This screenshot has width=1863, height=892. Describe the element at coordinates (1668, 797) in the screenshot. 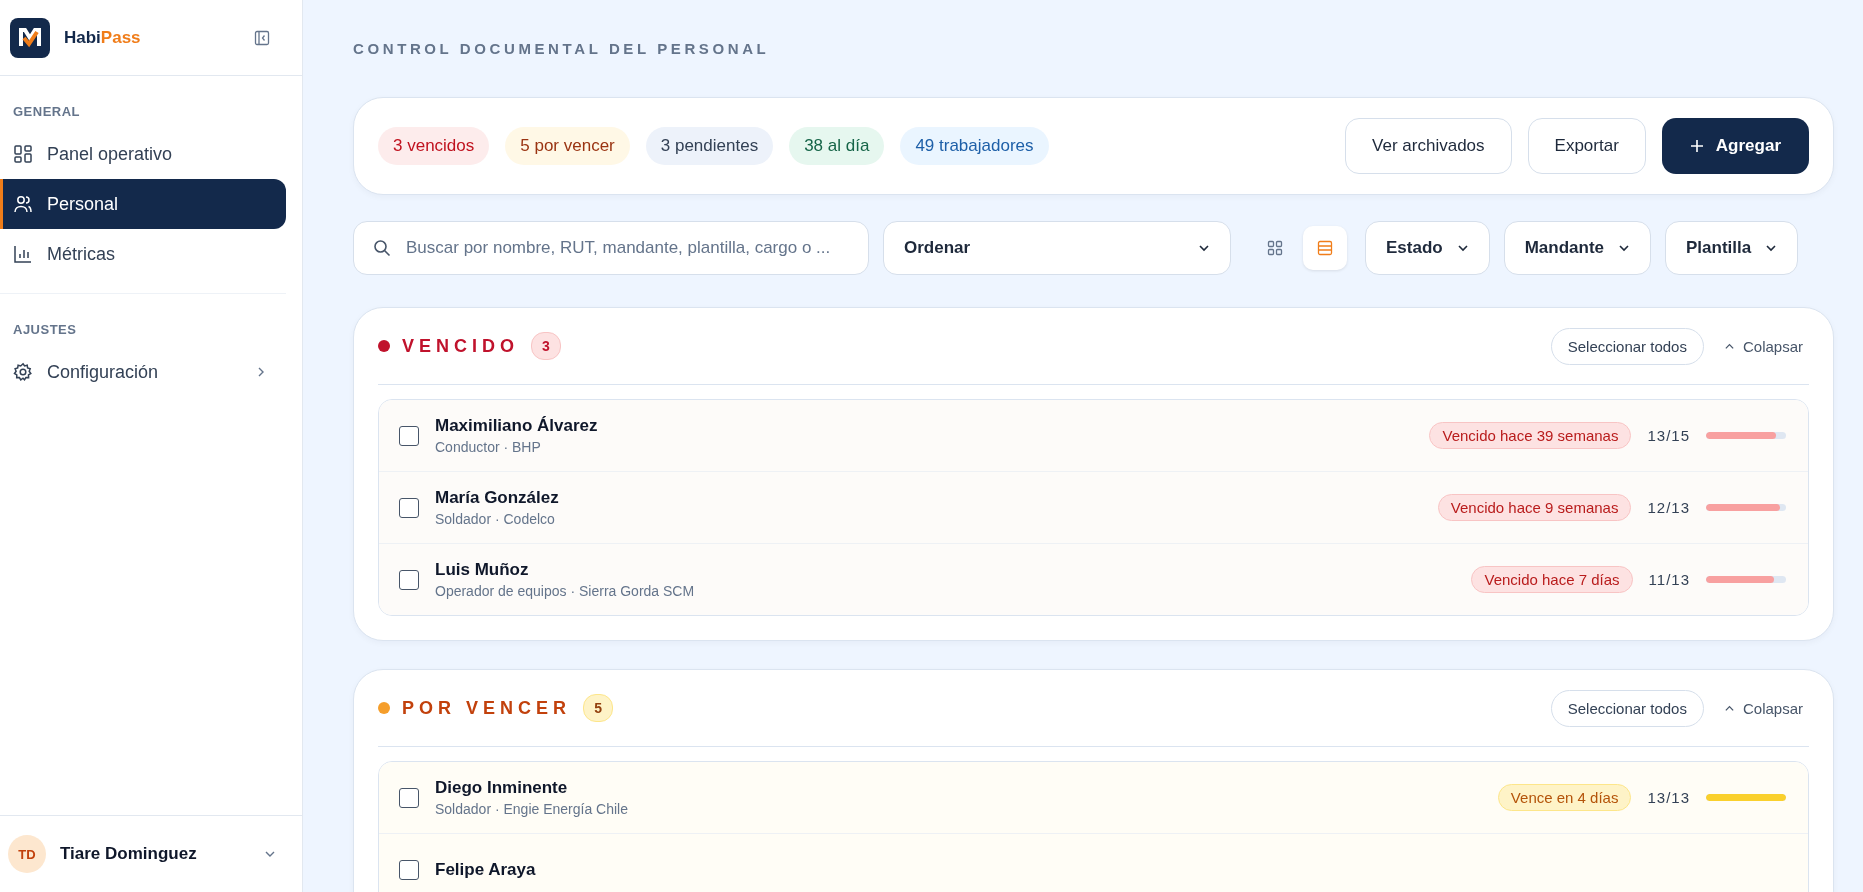

I see `document-count: 13/13` at that location.